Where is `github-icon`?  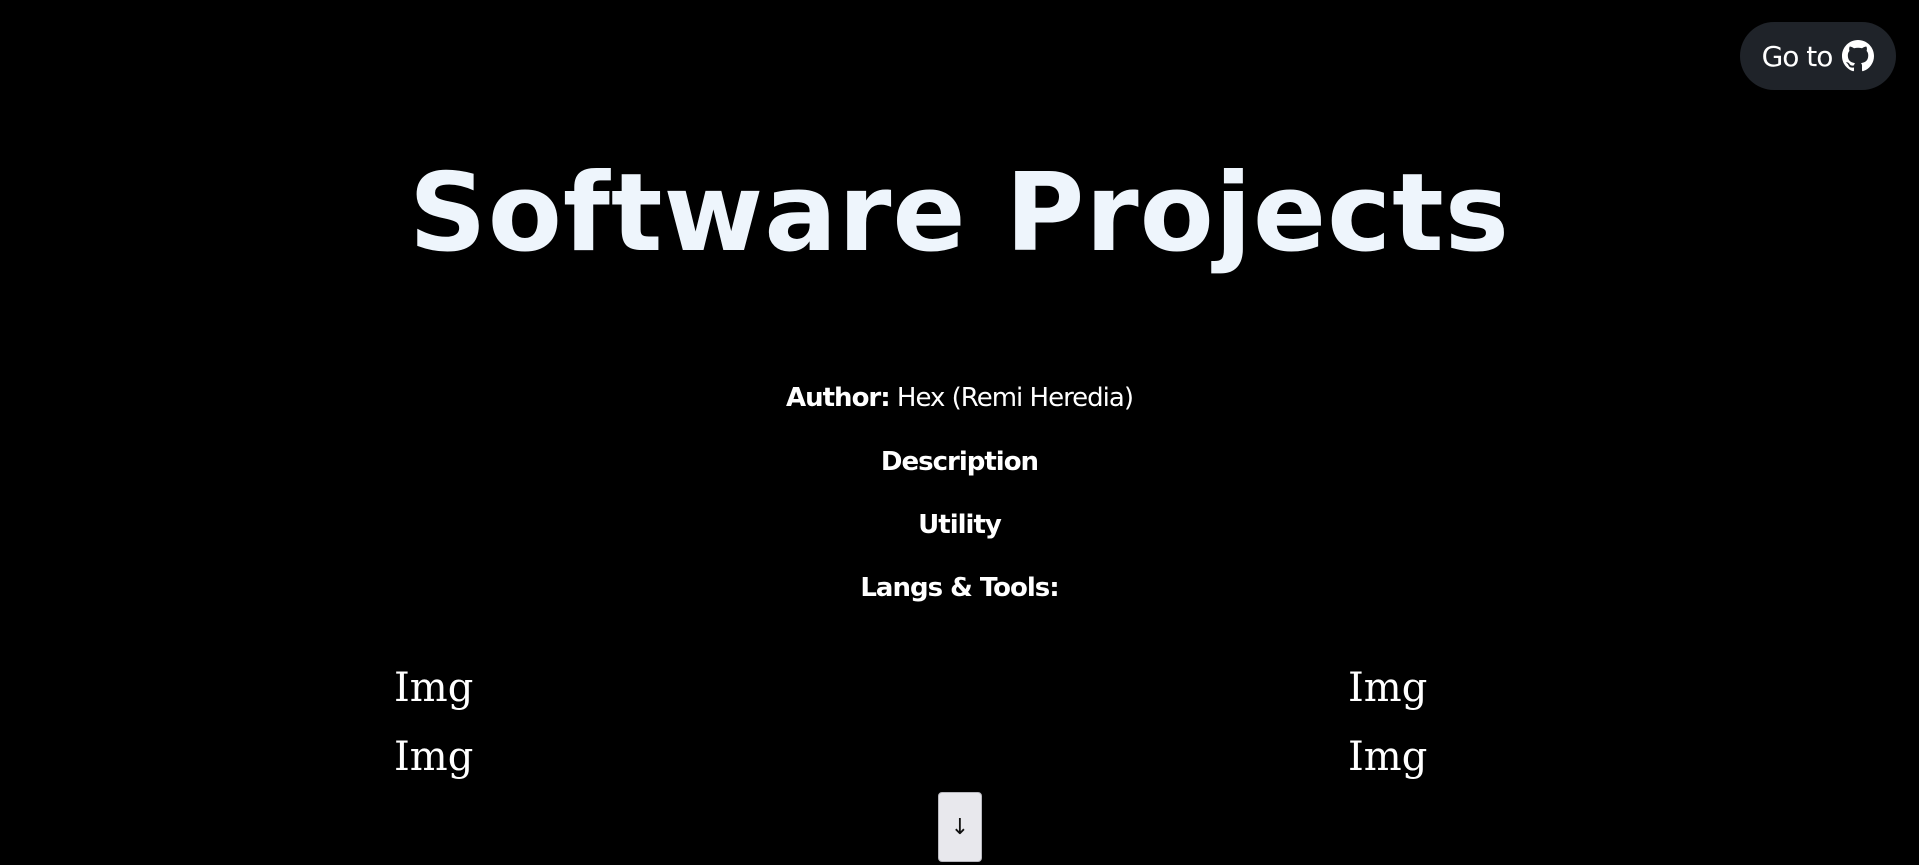 github-icon is located at coordinates (1858, 56).